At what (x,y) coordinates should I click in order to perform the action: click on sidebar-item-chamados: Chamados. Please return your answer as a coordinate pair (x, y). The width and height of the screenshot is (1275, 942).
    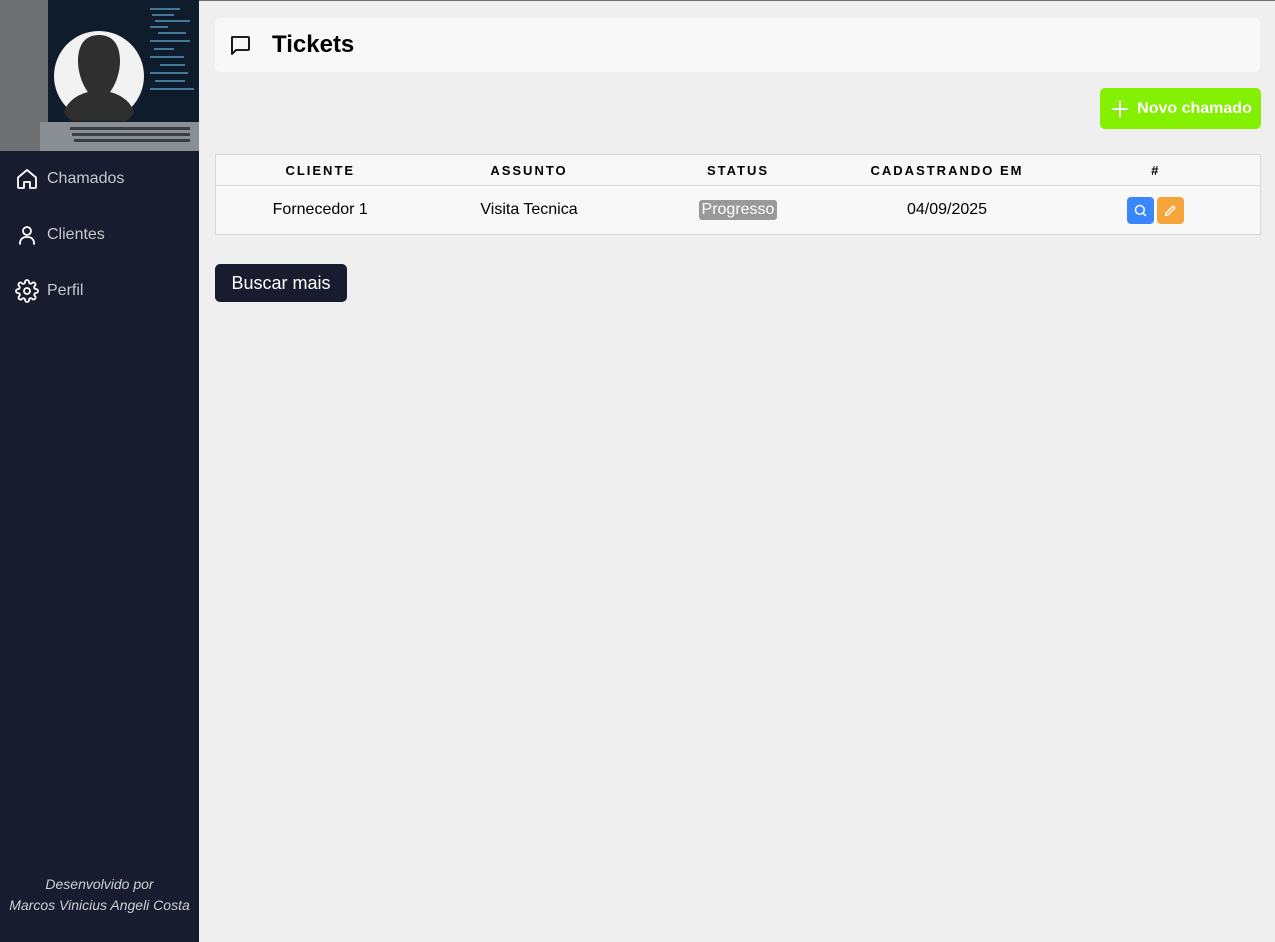
    Looking at the image, I should click on (99, 179).